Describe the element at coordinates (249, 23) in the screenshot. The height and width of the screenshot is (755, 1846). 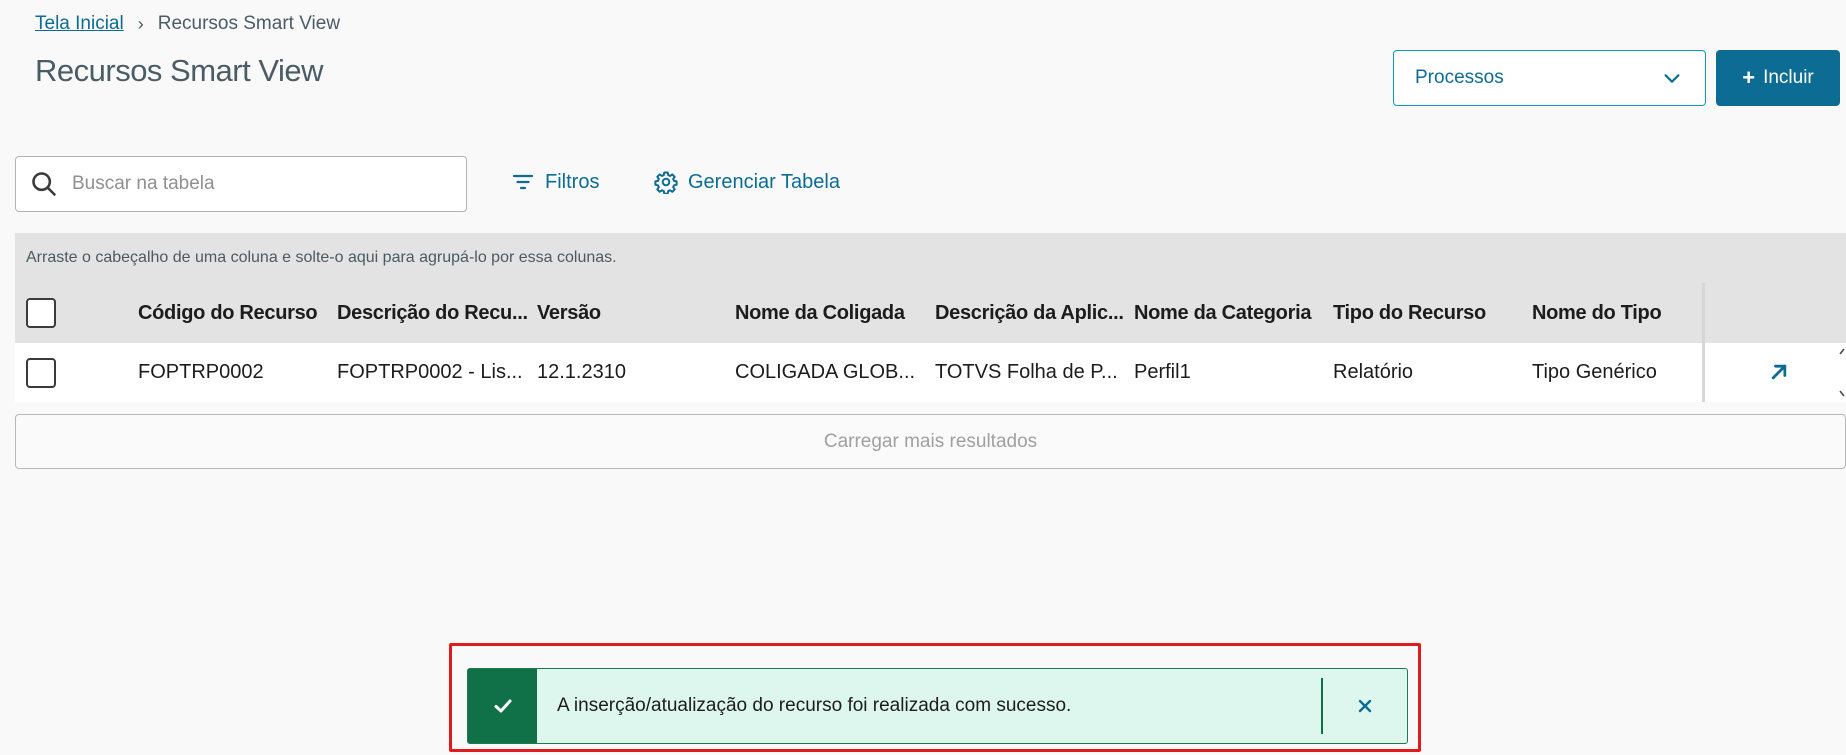
I see `breadcrumb-current: Recursos Smart View` at that location.